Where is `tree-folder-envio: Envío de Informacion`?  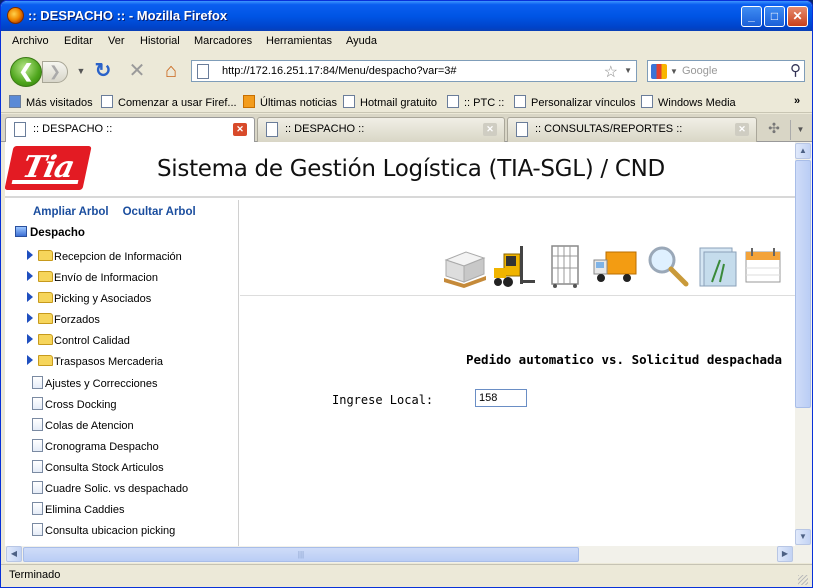
tree-folder-envio: Envío de Informacion is located at coordinates (92, 277).